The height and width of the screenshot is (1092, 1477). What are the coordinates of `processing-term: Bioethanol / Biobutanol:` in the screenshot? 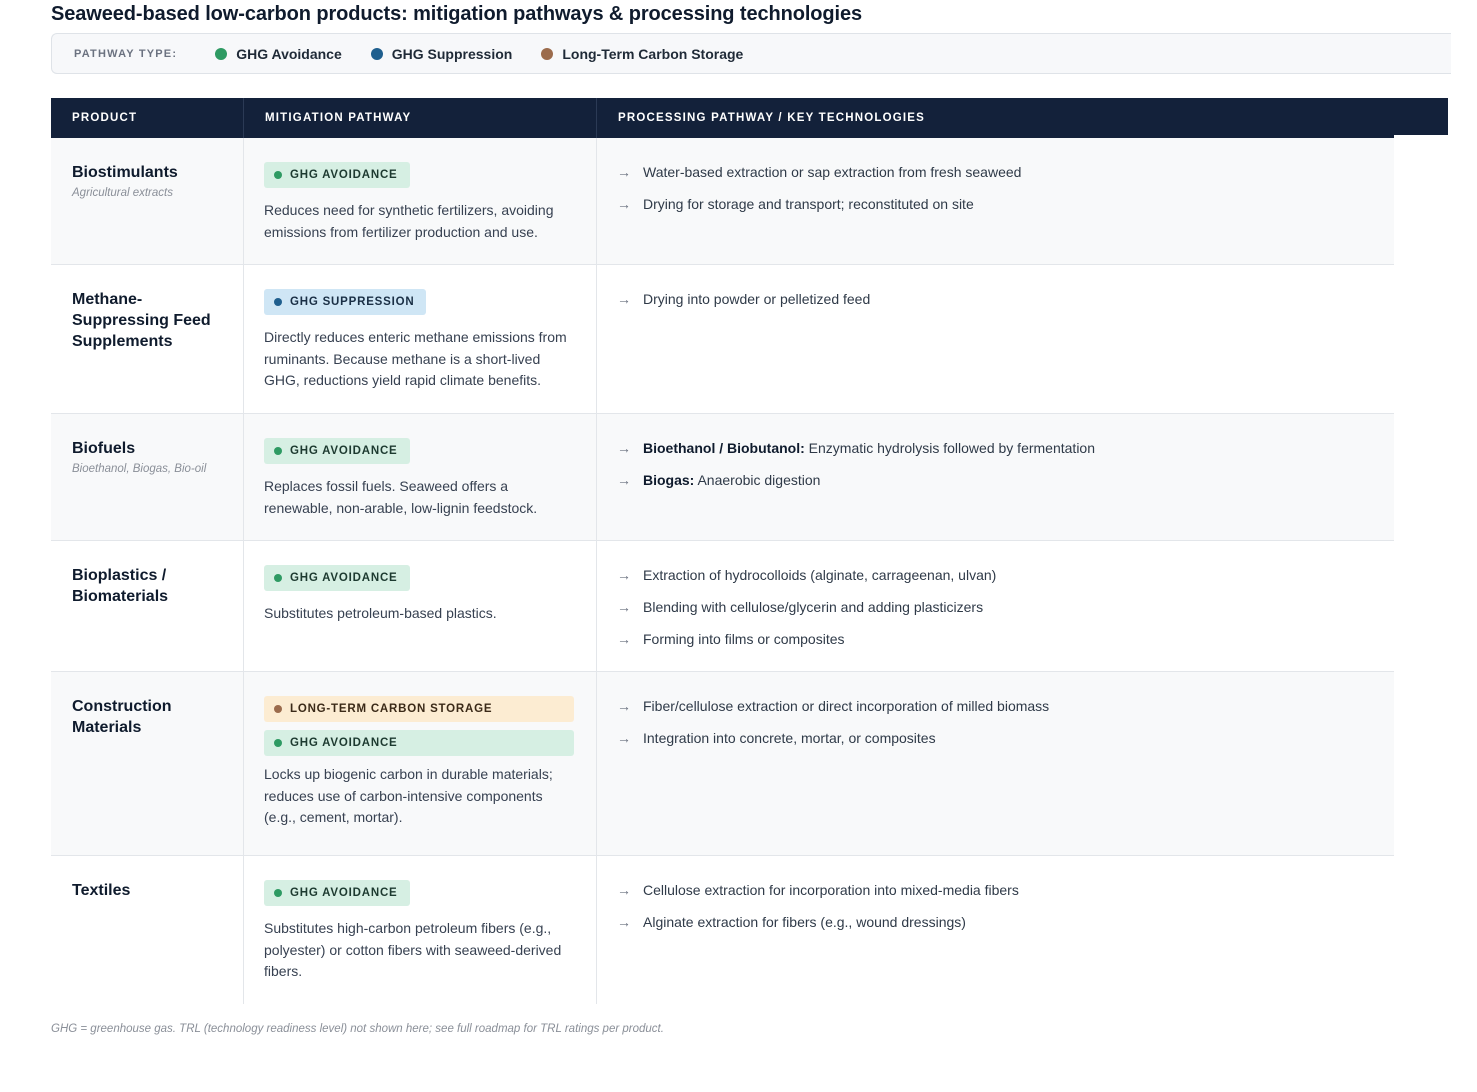 It's located at (724, 448).